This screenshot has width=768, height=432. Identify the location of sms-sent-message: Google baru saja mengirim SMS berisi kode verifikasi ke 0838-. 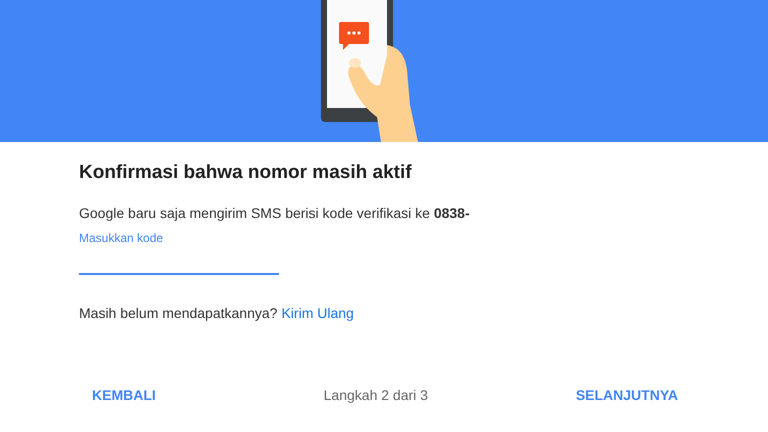
(275, 213).